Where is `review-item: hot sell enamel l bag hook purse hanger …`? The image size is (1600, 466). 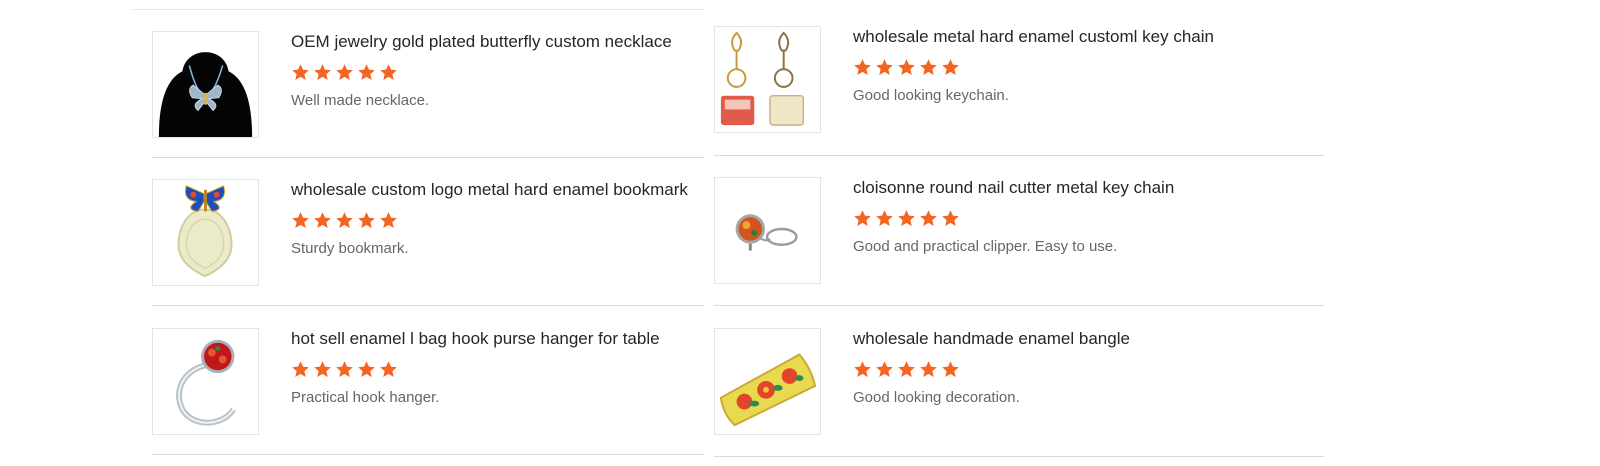 review-item: hot sell enamel l bag hook purse hanger … is located at coordinates (428, 392).